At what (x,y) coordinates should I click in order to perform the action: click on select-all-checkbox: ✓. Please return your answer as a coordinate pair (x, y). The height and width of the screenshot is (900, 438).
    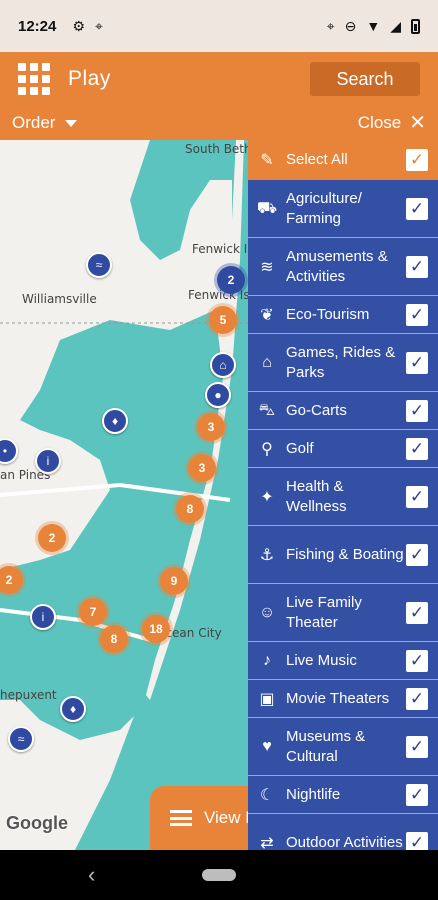
    Looking at the image, I should click on (417, 160).